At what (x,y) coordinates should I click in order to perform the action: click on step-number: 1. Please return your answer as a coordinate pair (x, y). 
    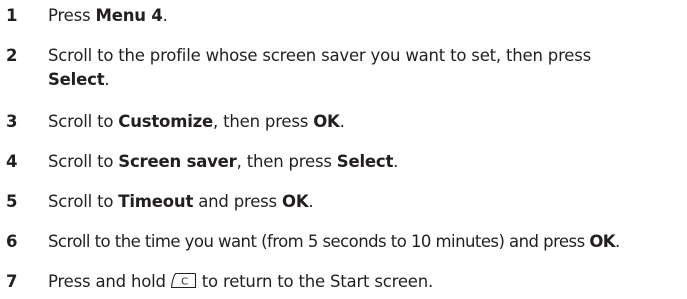
    Looking at the image, I should click on (12, 15).